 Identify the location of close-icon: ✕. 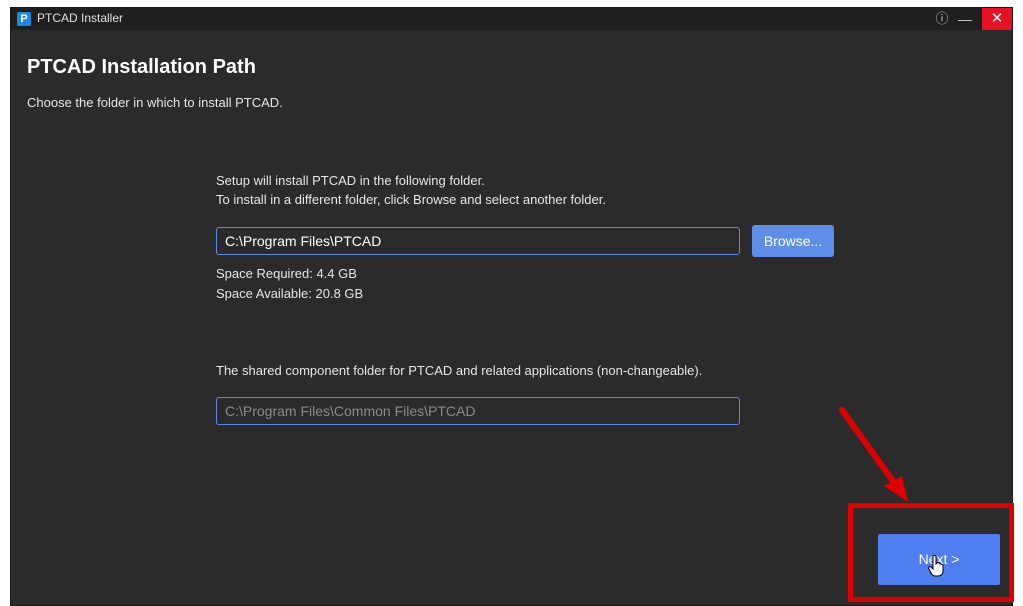
(997, 19).